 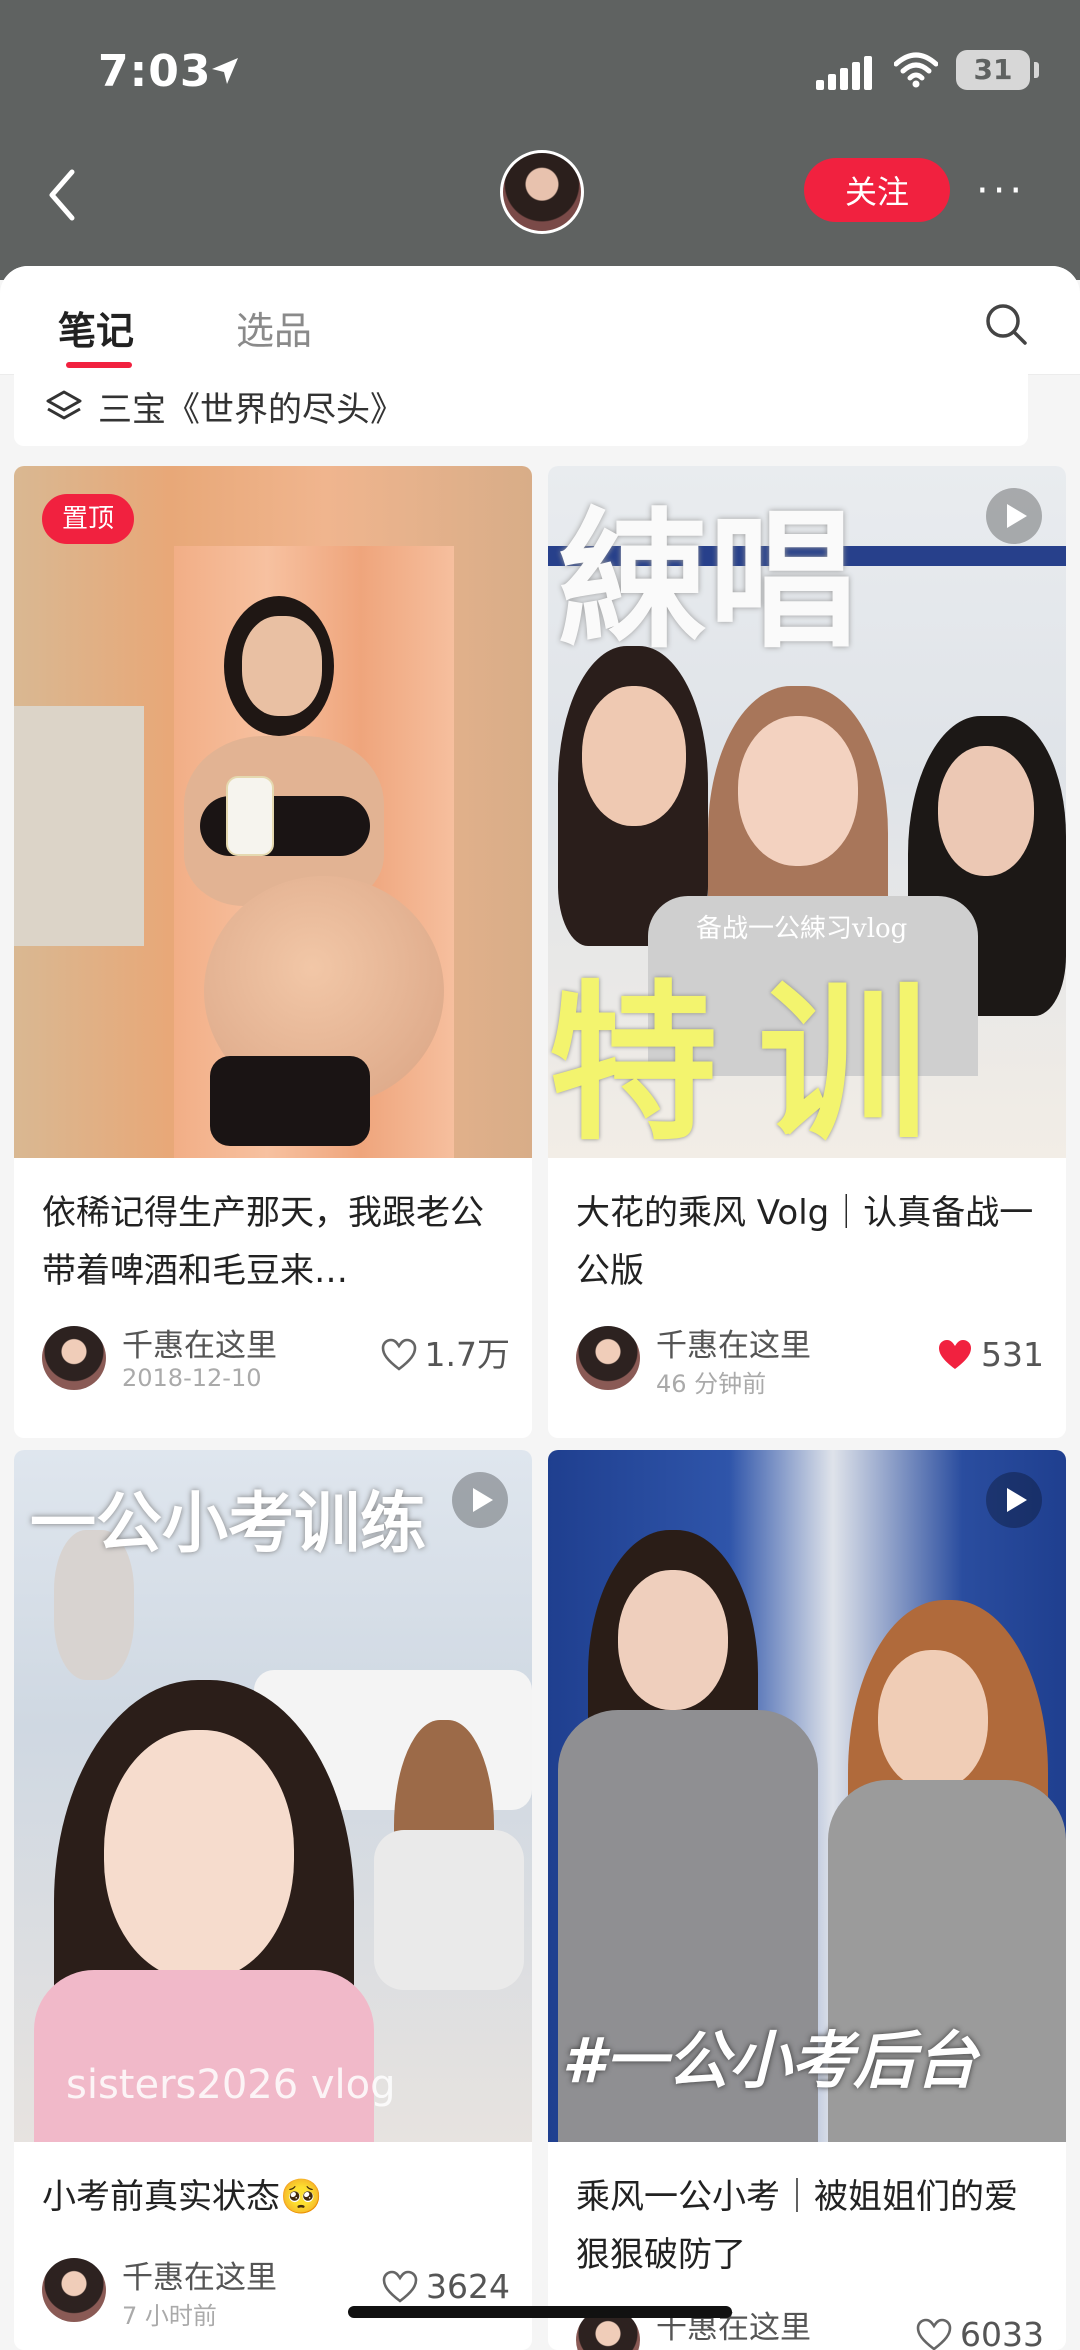 I want to click on cabinet, so click(x=79, y=826).